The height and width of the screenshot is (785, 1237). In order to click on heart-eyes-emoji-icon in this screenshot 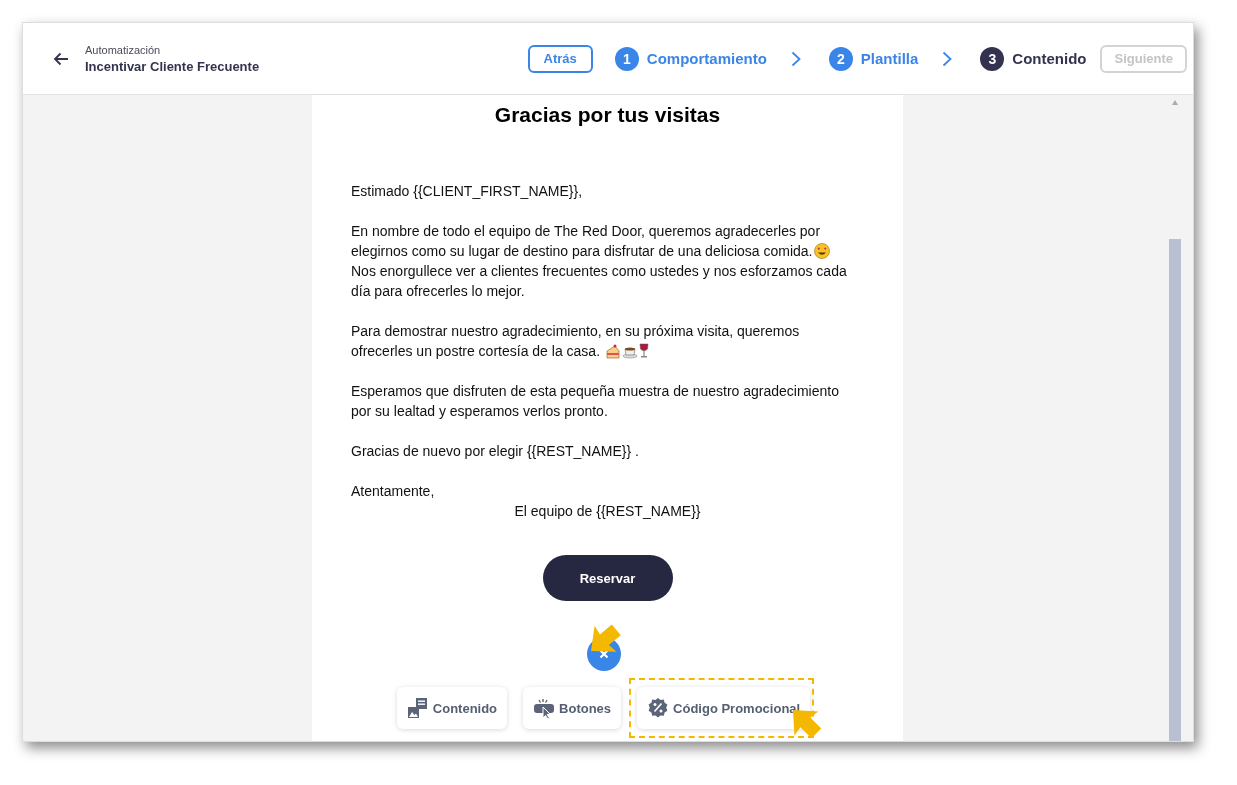, I will do `click(821, 251)`.